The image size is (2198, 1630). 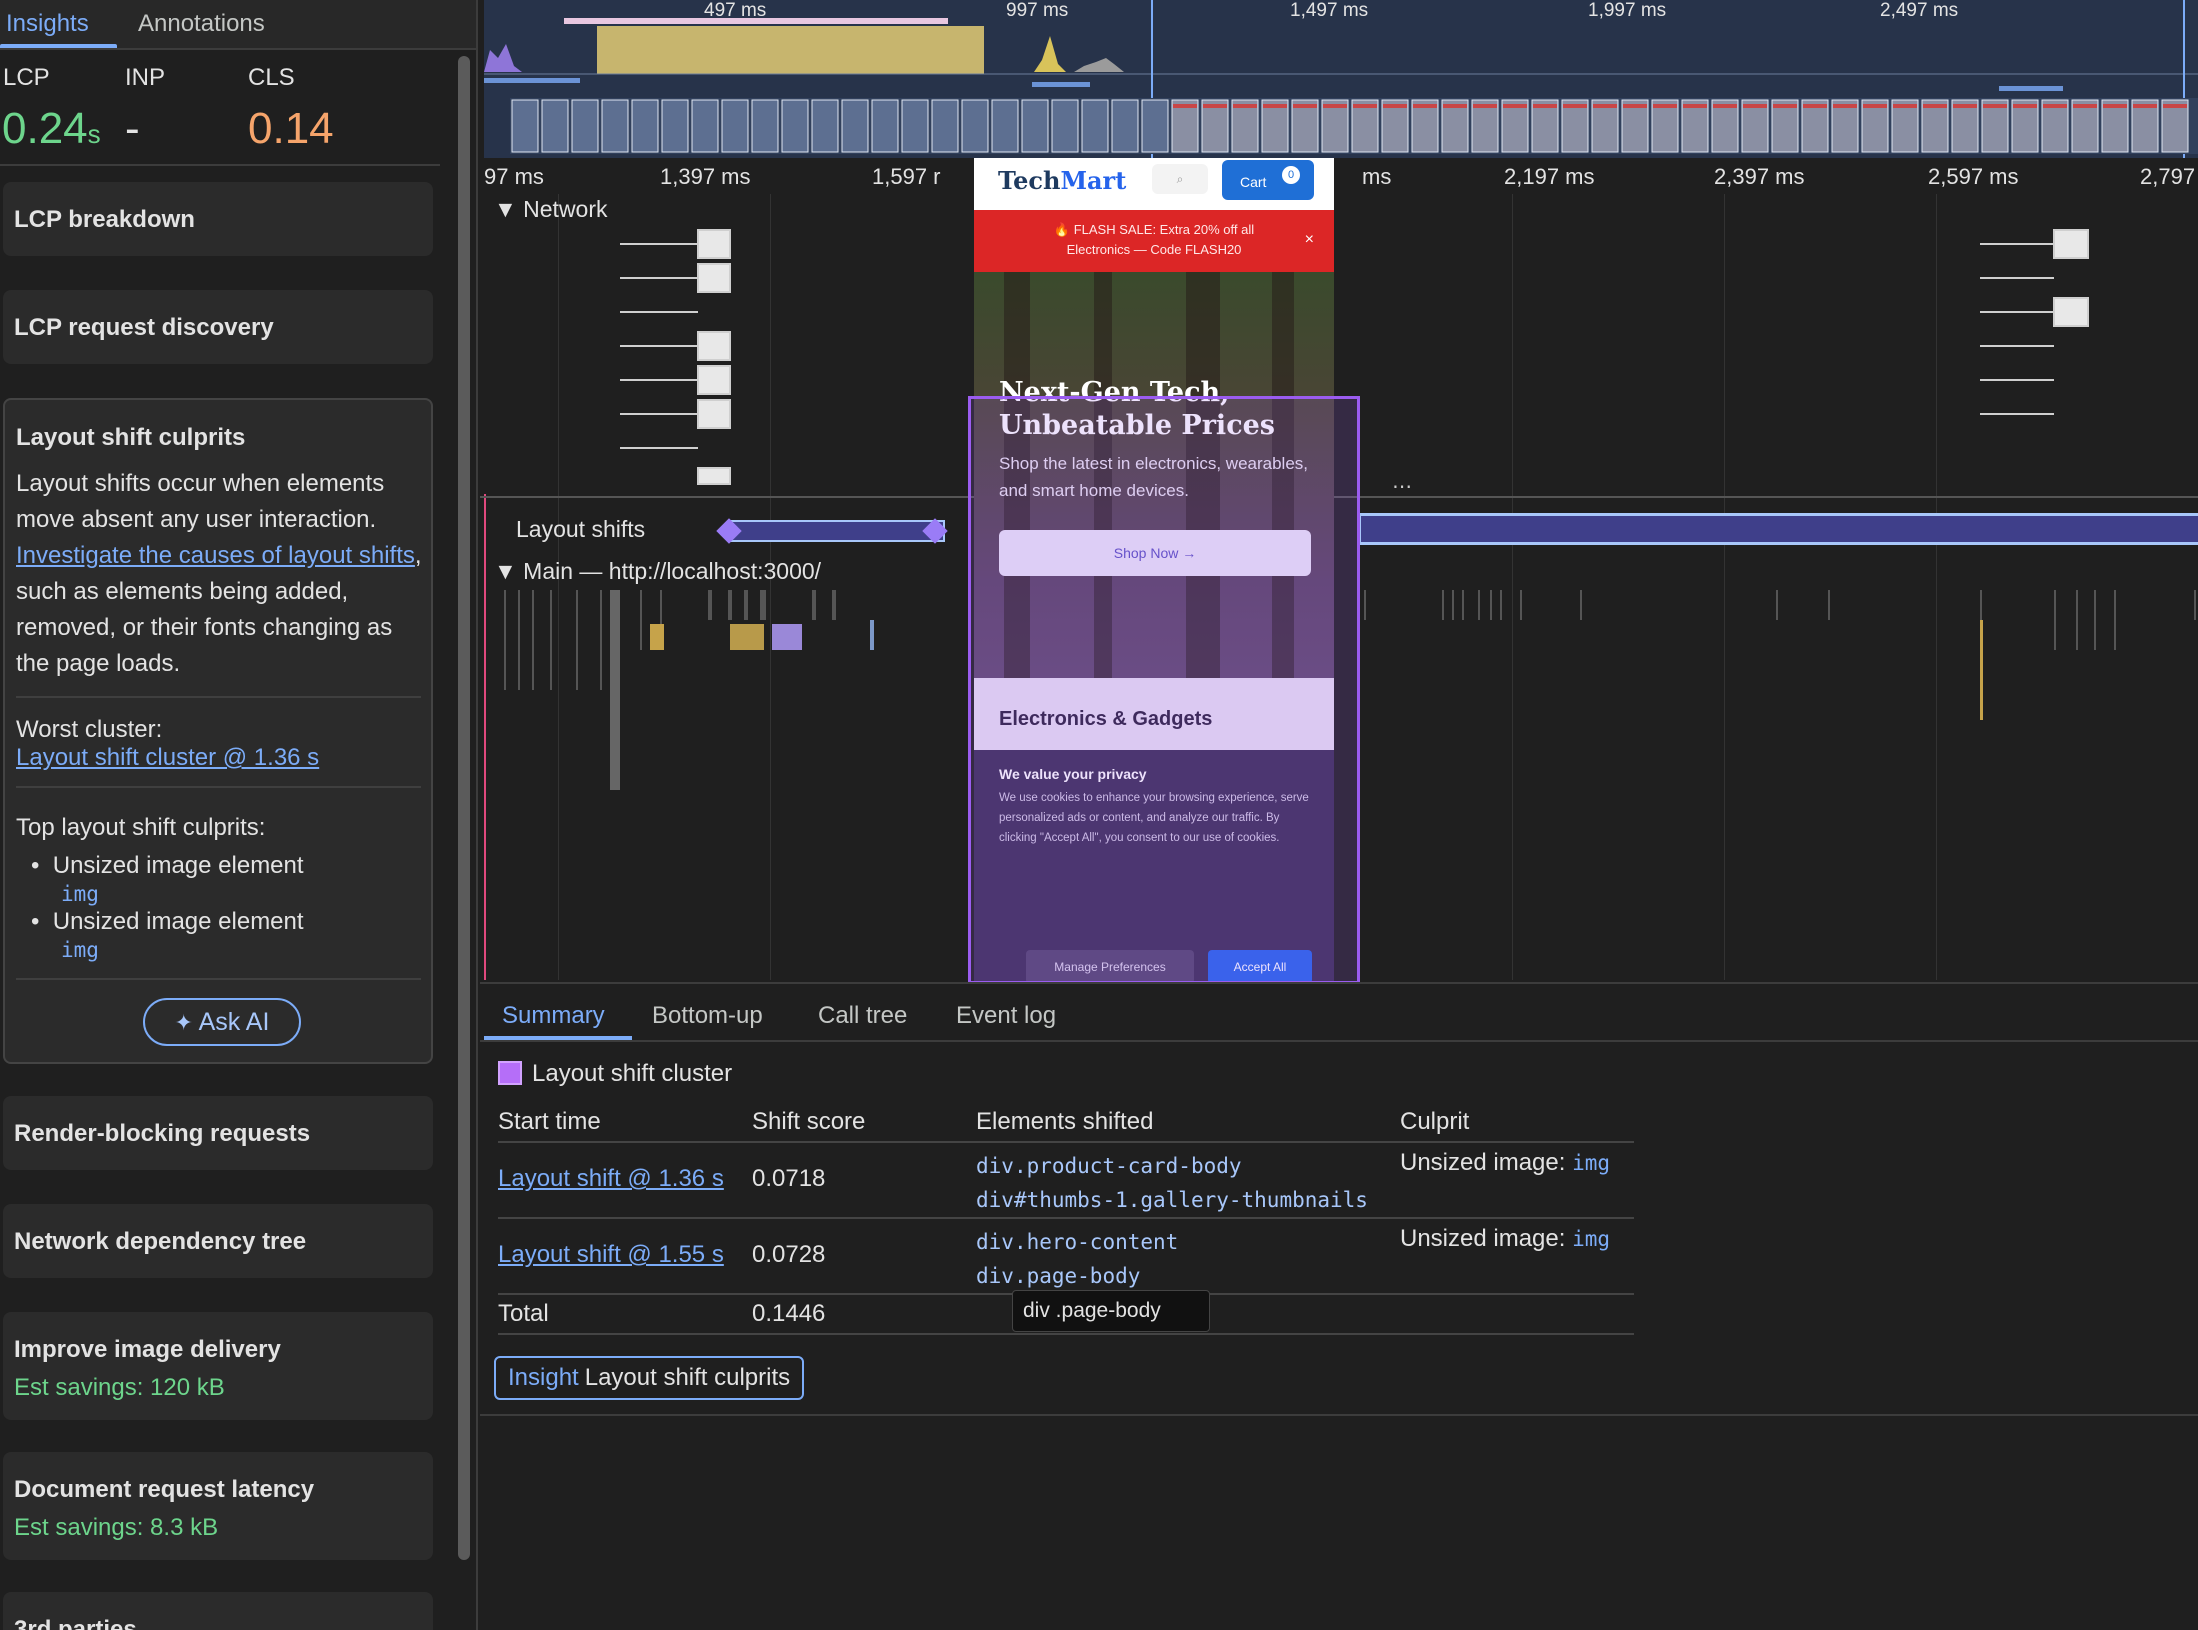 What do you see at coordinates (1006, 1016) in the screenshot?
I see `tab-event-log: Event log` at bounding box center [1006, 1016].